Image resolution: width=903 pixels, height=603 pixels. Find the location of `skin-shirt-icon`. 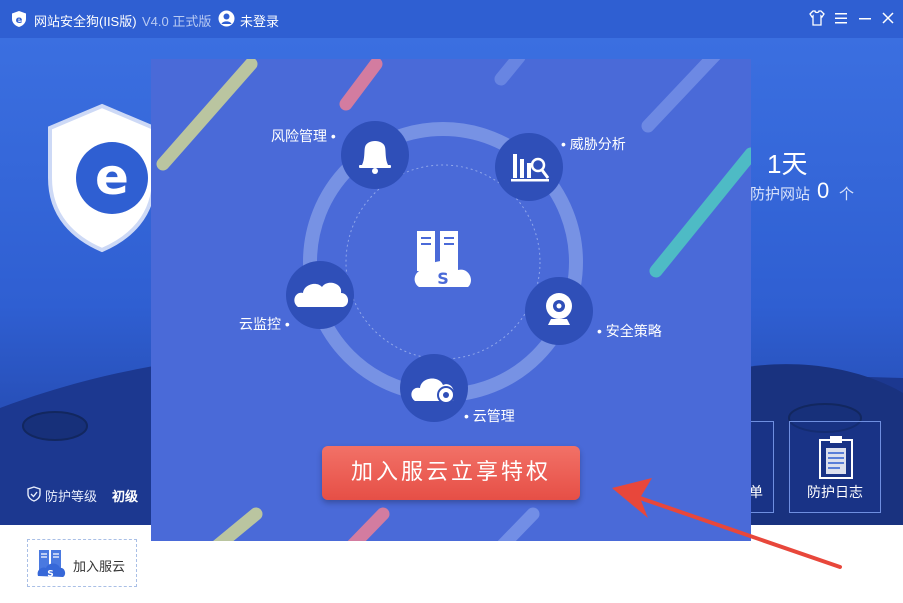

skin-shirt-icon is located at coordinates (817, 18).